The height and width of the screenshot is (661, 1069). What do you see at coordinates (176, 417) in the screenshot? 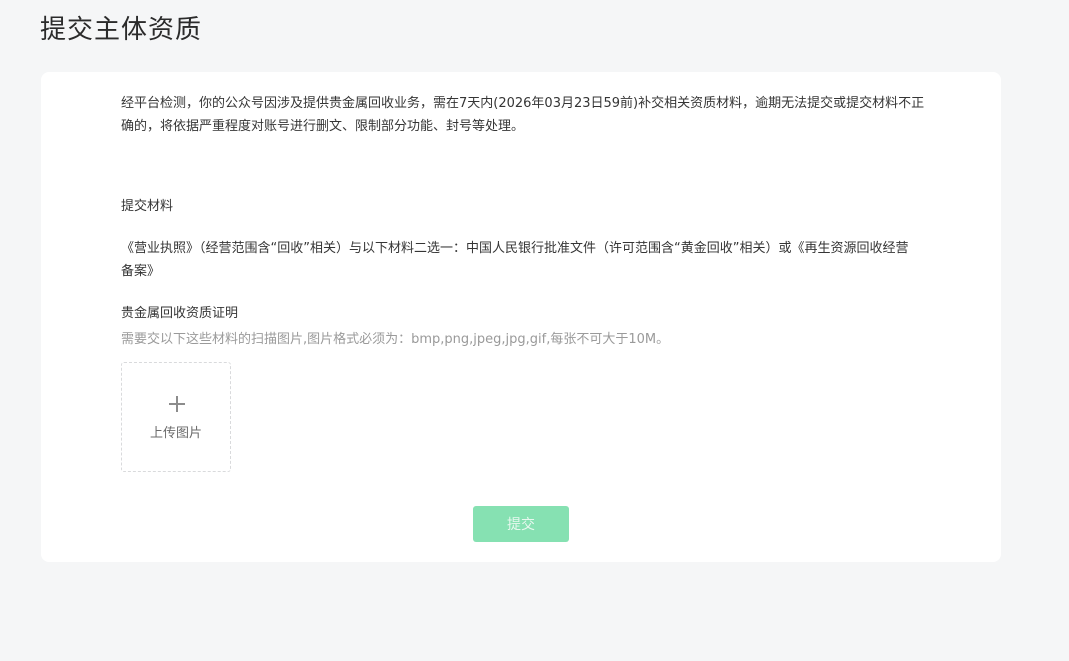
I see `upload-image-button: 上传图片` at bounding box center [176, 417].